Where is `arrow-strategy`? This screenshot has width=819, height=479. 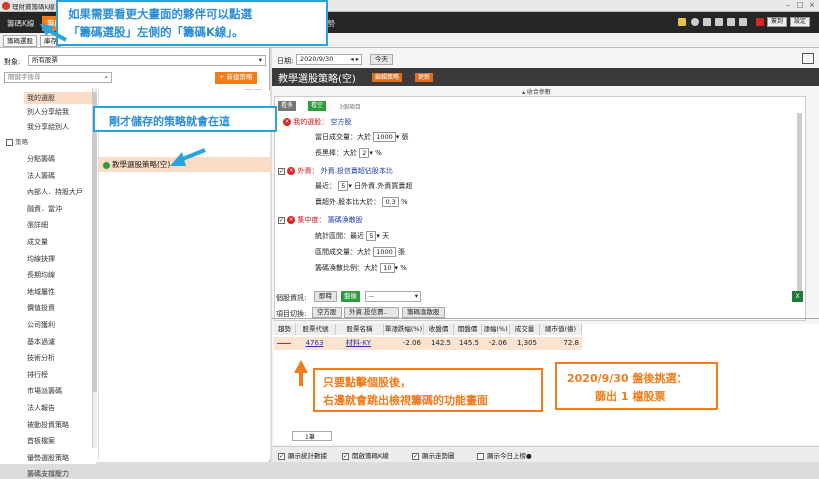
arrow-strategy is located at coordinates (188, 157).